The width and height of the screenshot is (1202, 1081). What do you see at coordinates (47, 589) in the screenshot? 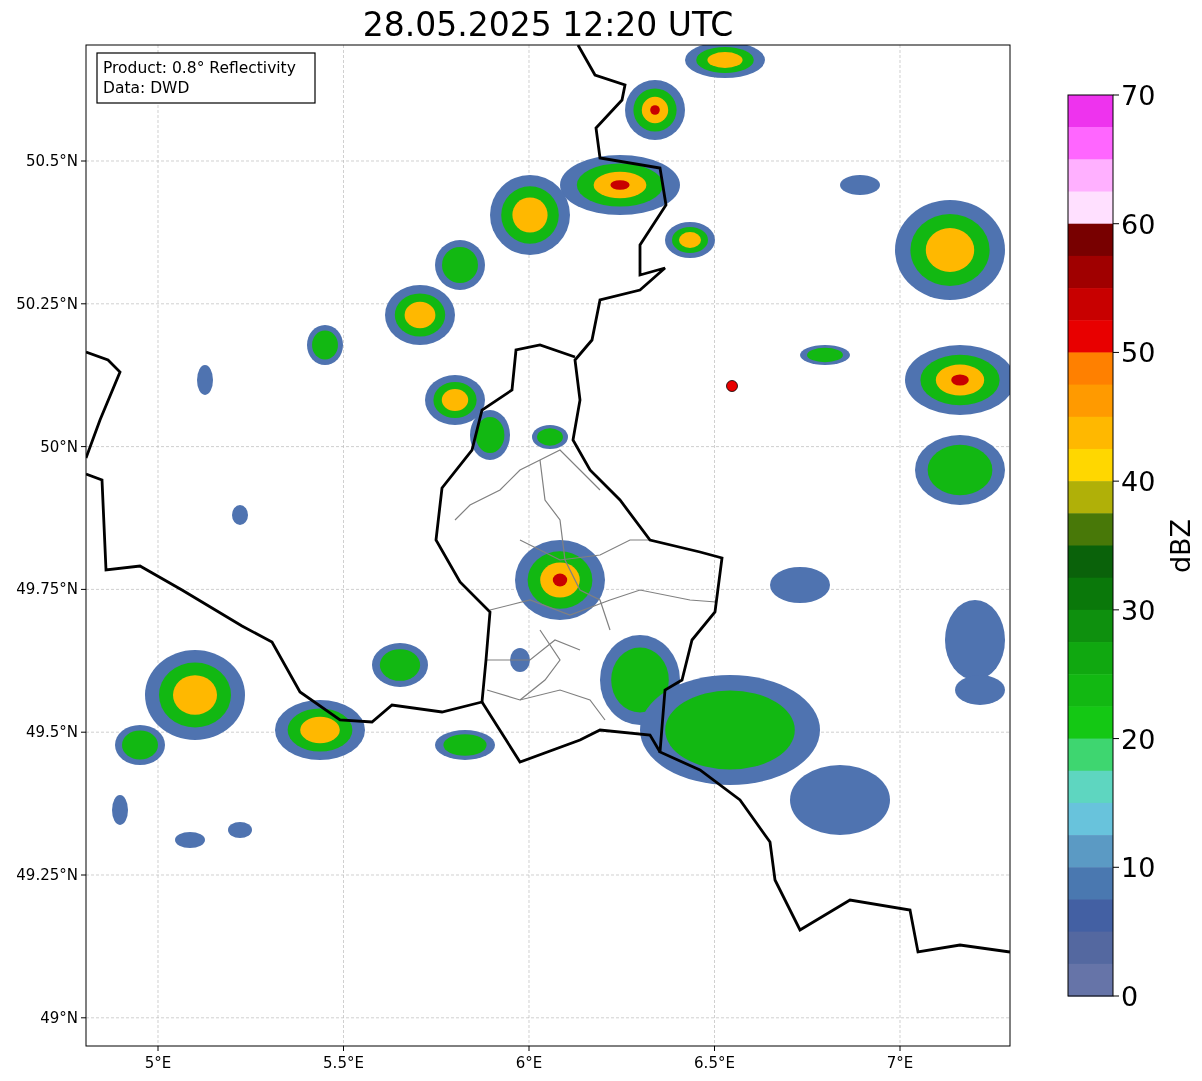
I see `axis-tick-label: 49.75°N` at bounding box center [47, 589].